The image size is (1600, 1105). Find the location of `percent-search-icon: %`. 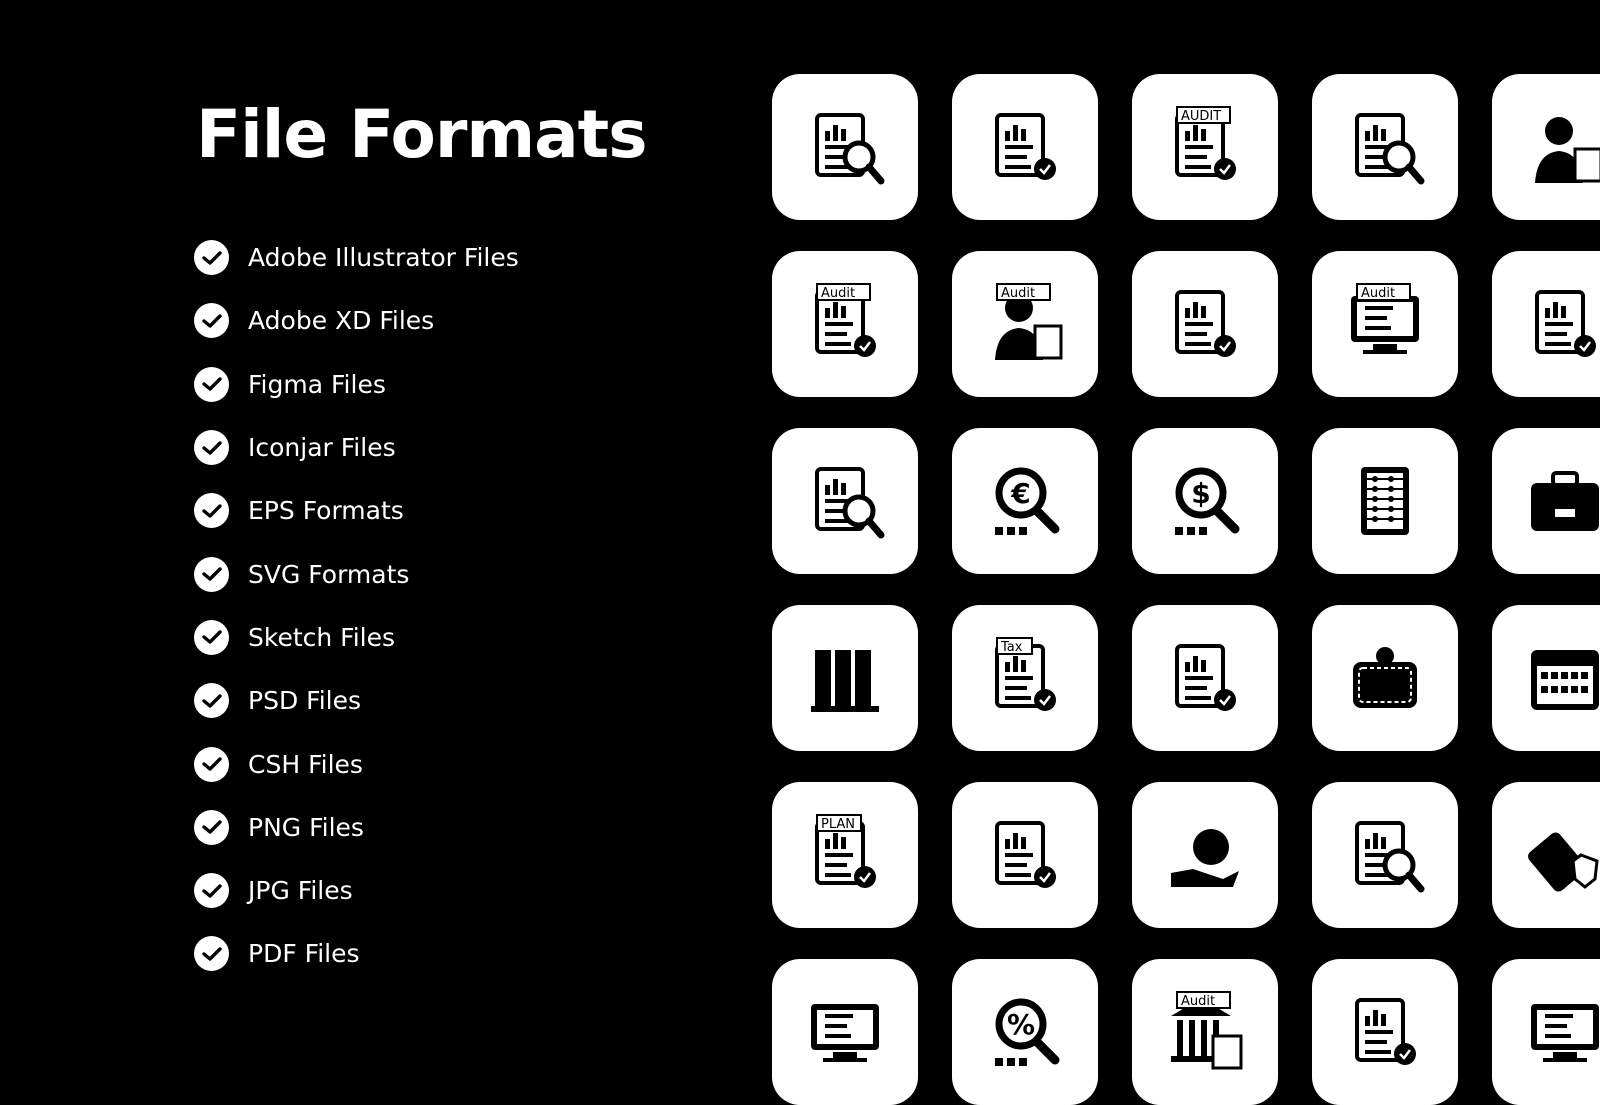

percent-search-icon: % is located at coordinates (1027, 1032).